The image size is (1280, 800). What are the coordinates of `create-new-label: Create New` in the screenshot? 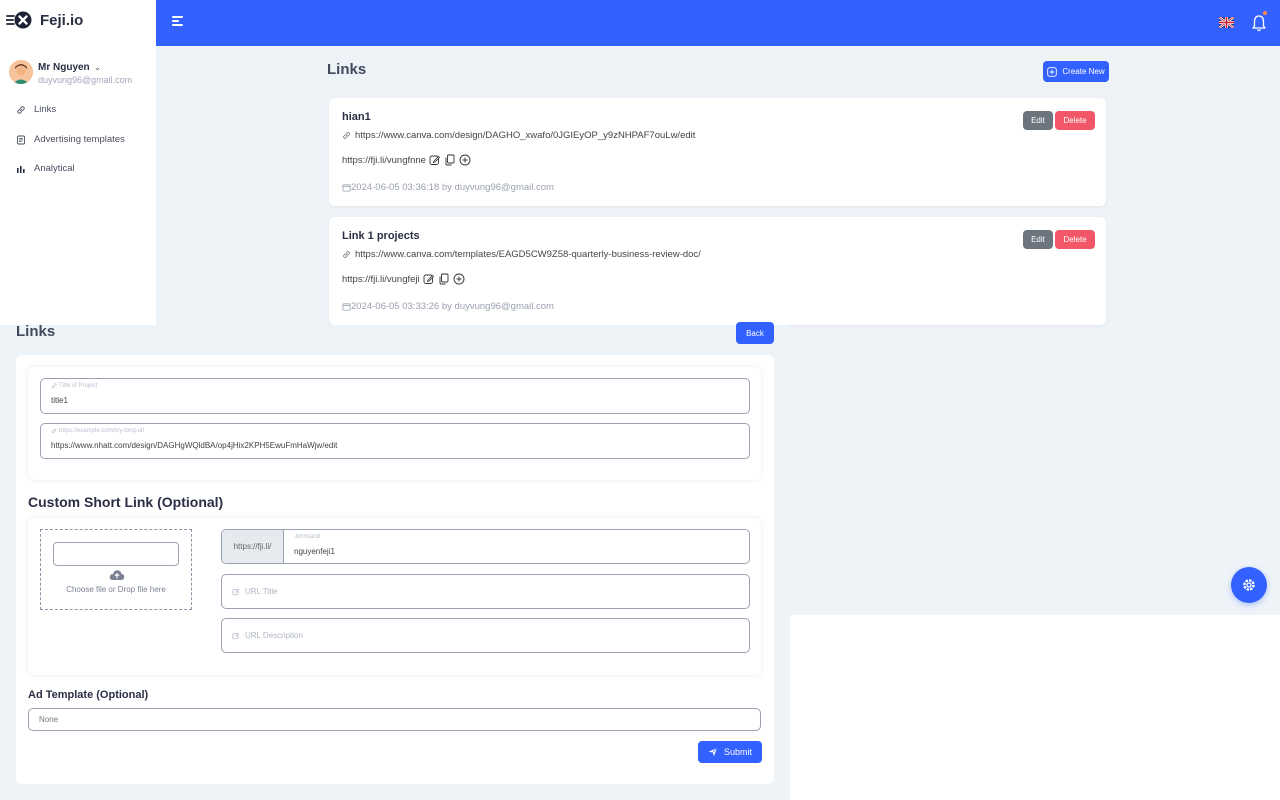 It's located at (1083, 71).